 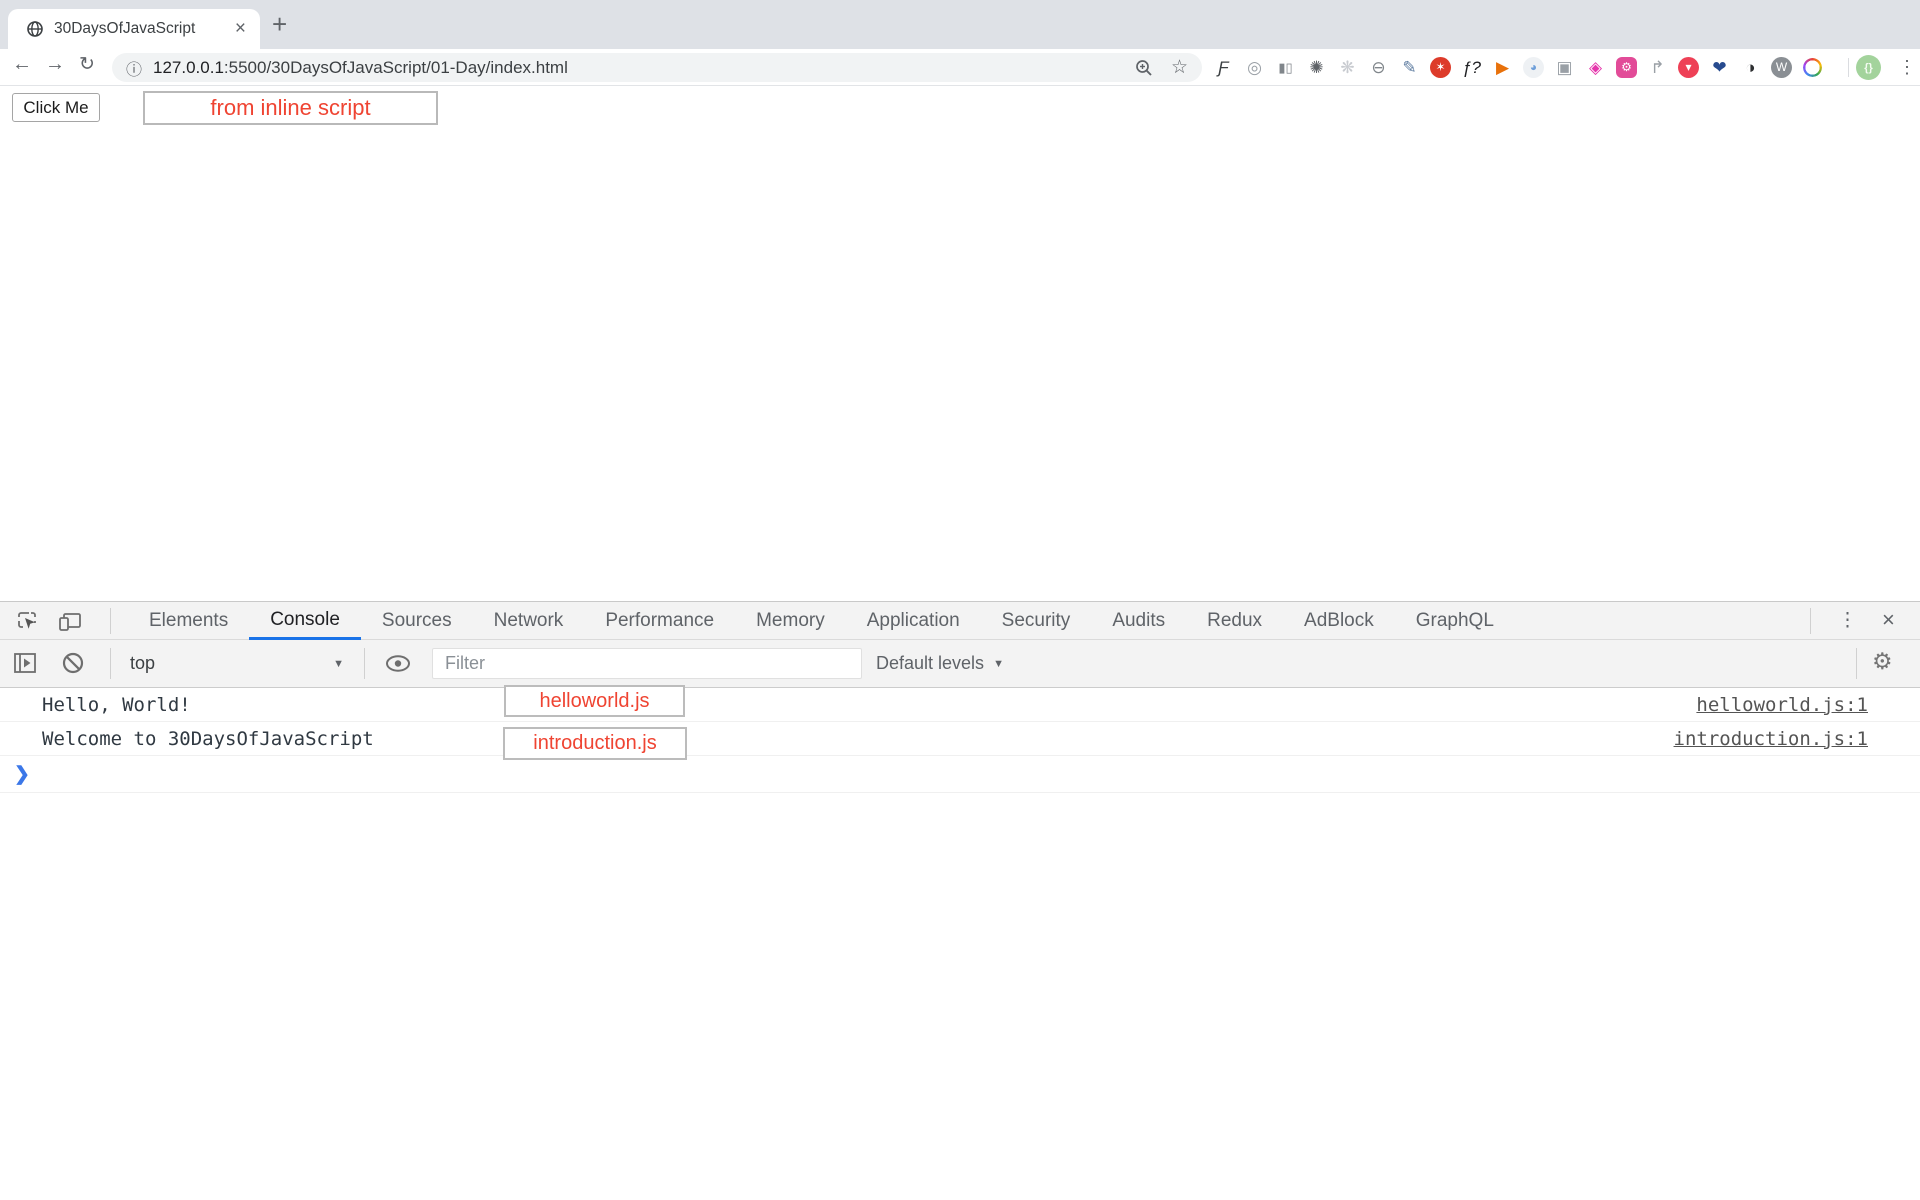 I want to click on devtools-close-icon: ×, so click(x=1888, y=620).